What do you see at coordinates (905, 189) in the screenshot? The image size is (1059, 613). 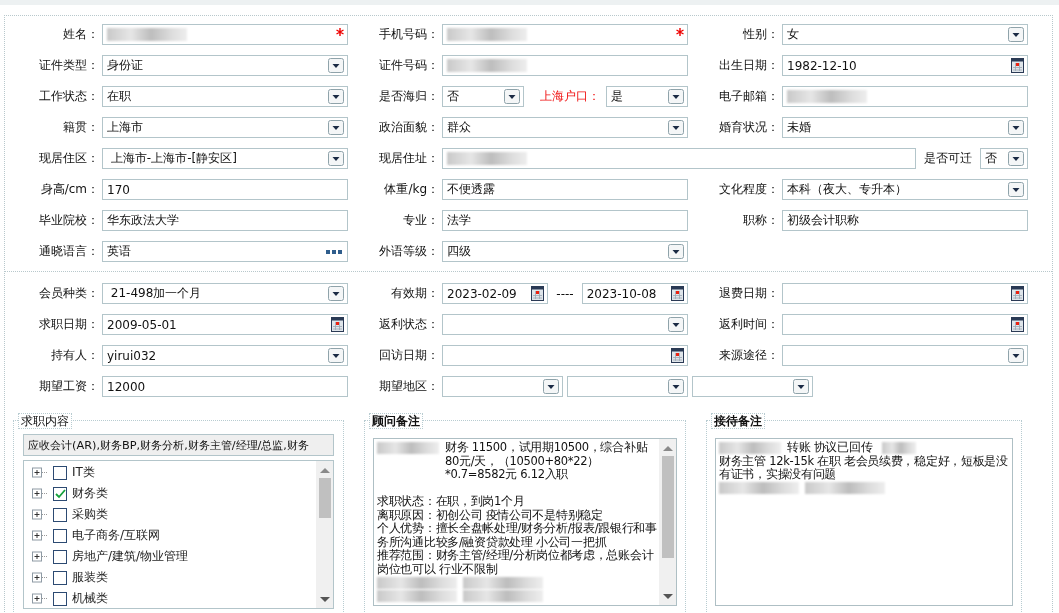 I see `select-field: 本科（夜大、专升本）` at bounding box center [905, 189].